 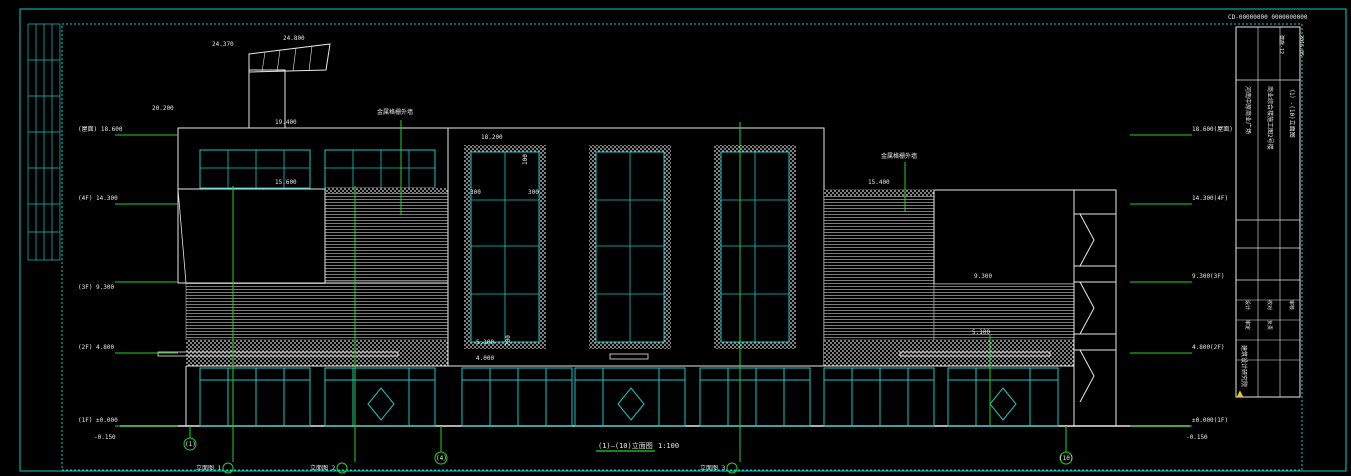 I want to click on title-sub: 商业综合楼施工图2号楼, so click(x=1270, y=118).